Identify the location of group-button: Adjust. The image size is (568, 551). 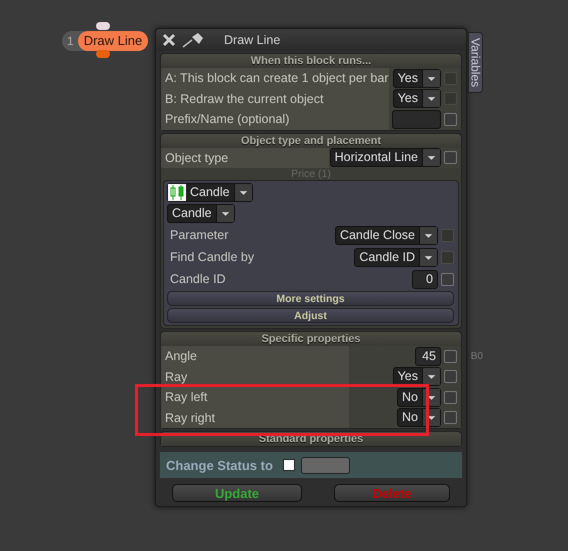
(310, 315).